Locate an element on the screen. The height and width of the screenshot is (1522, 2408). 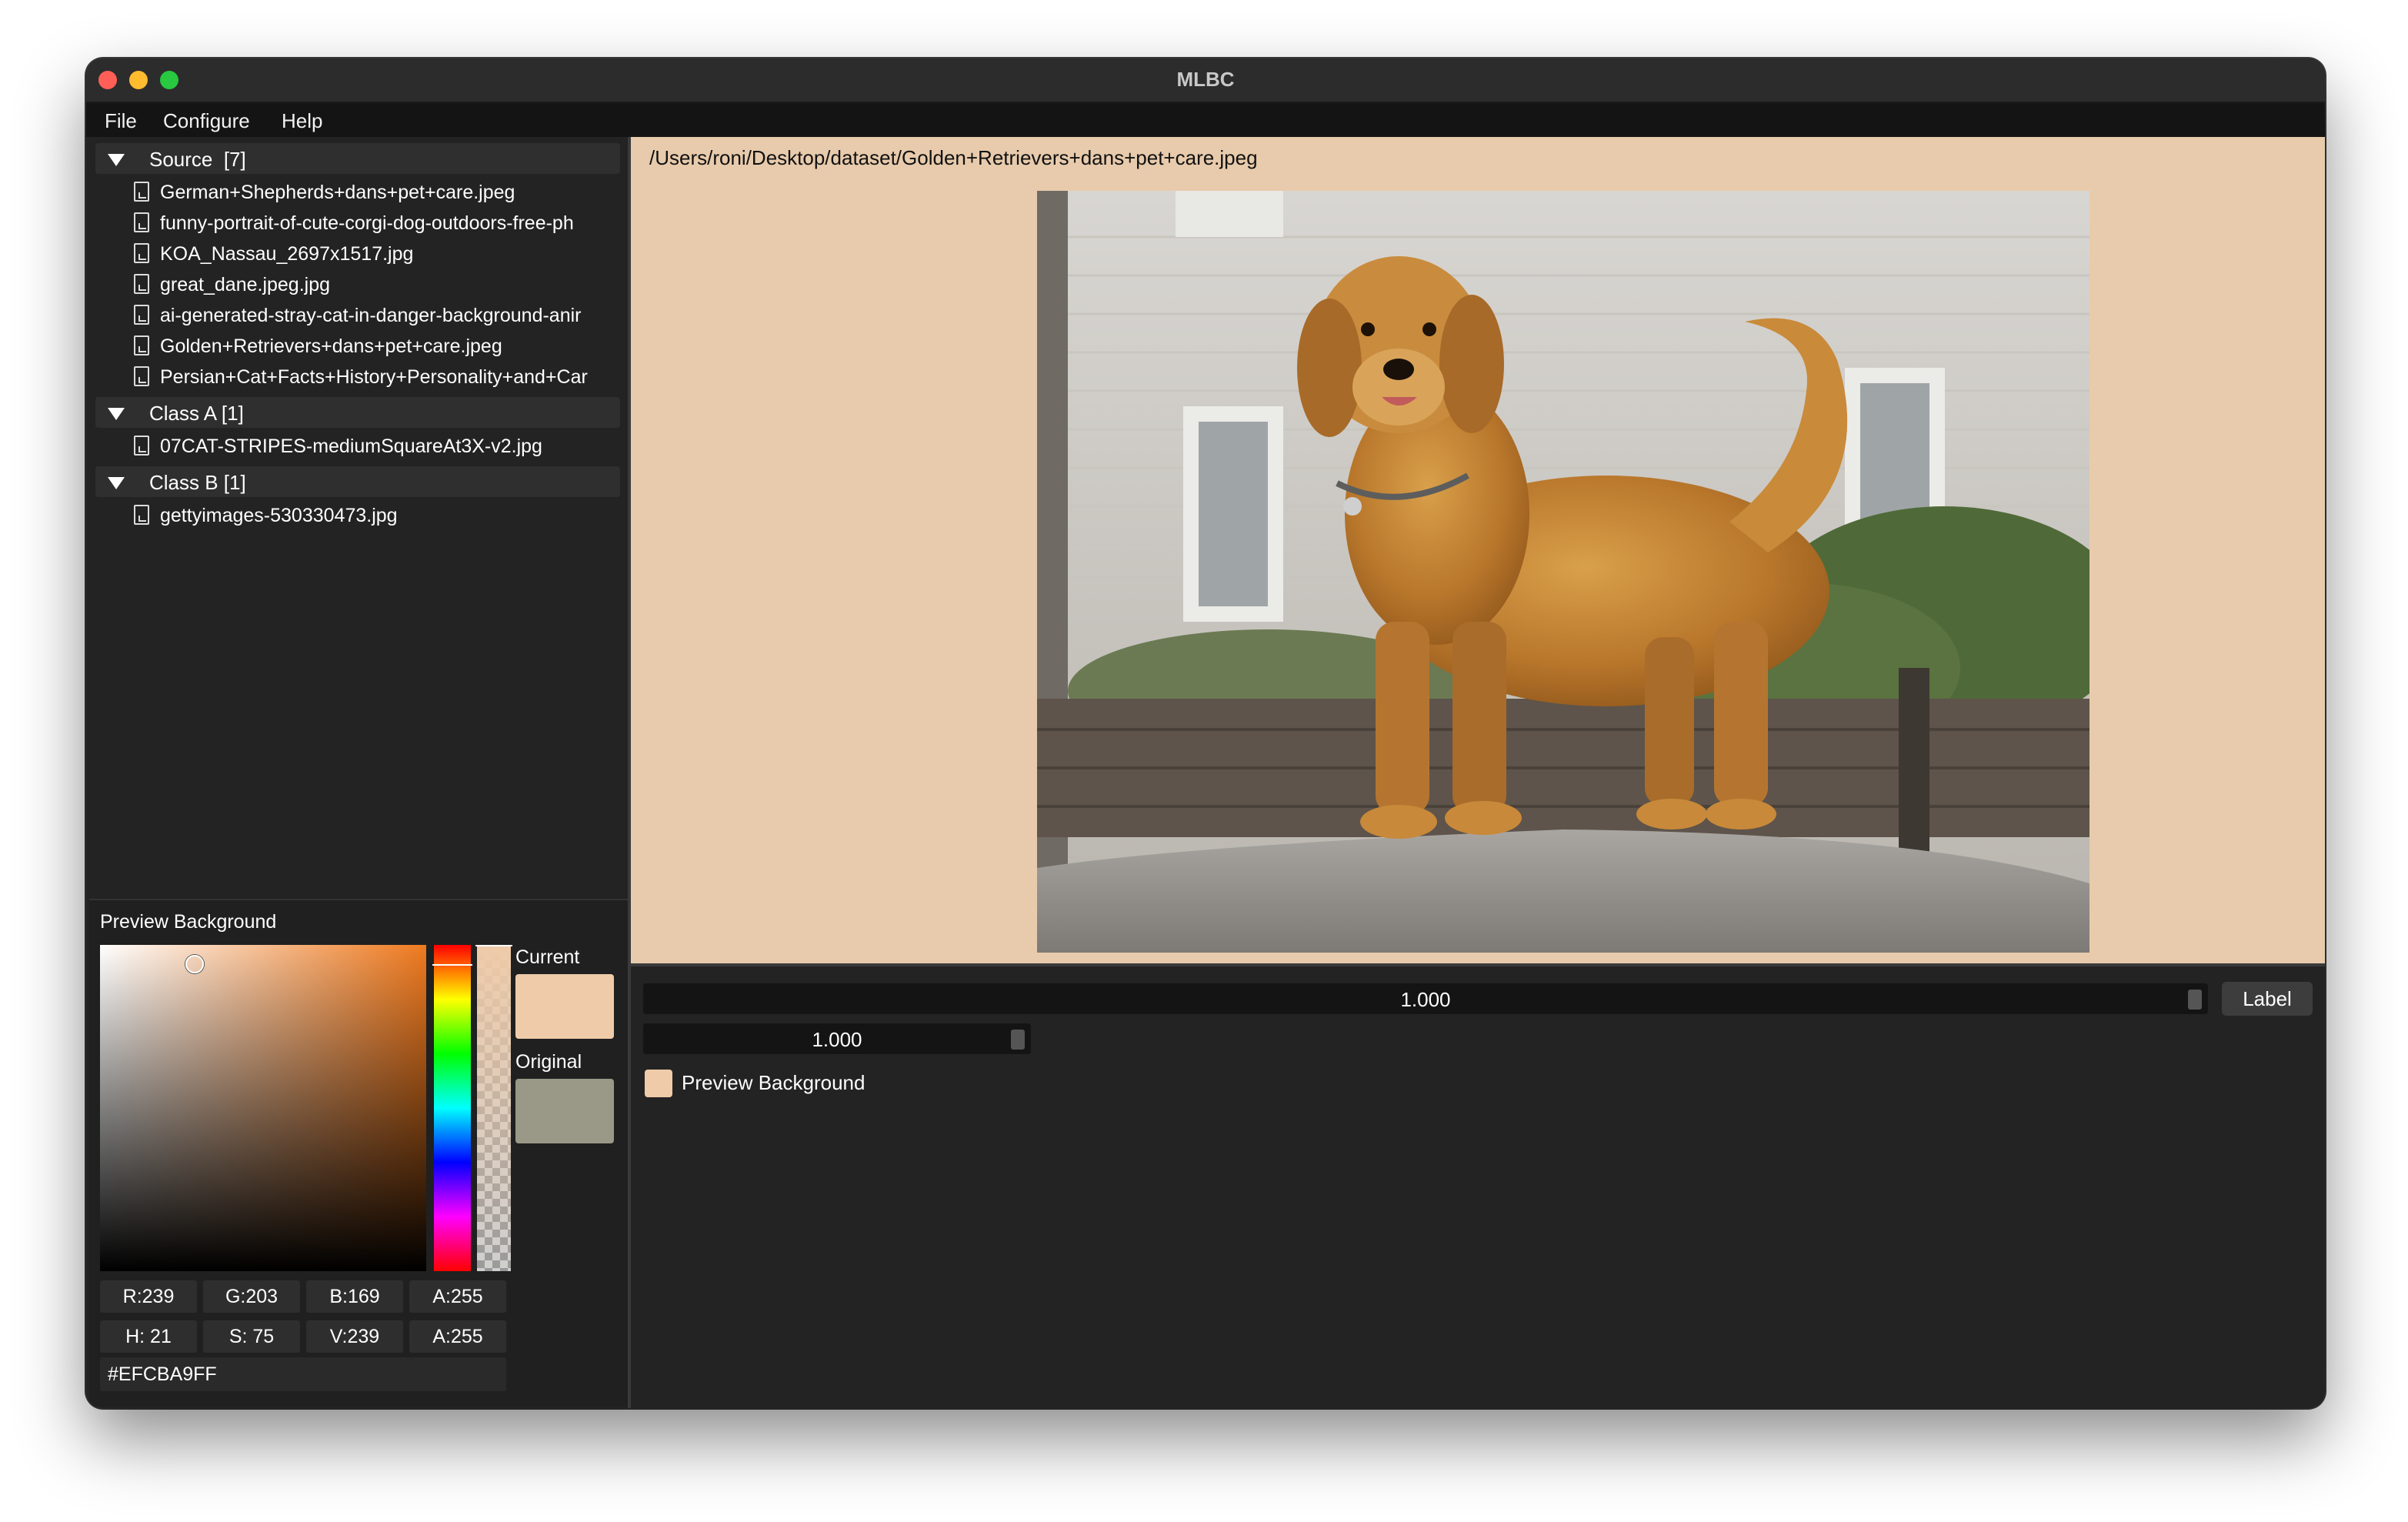
main-slider-handle is located at coordinates (2195, 1000).